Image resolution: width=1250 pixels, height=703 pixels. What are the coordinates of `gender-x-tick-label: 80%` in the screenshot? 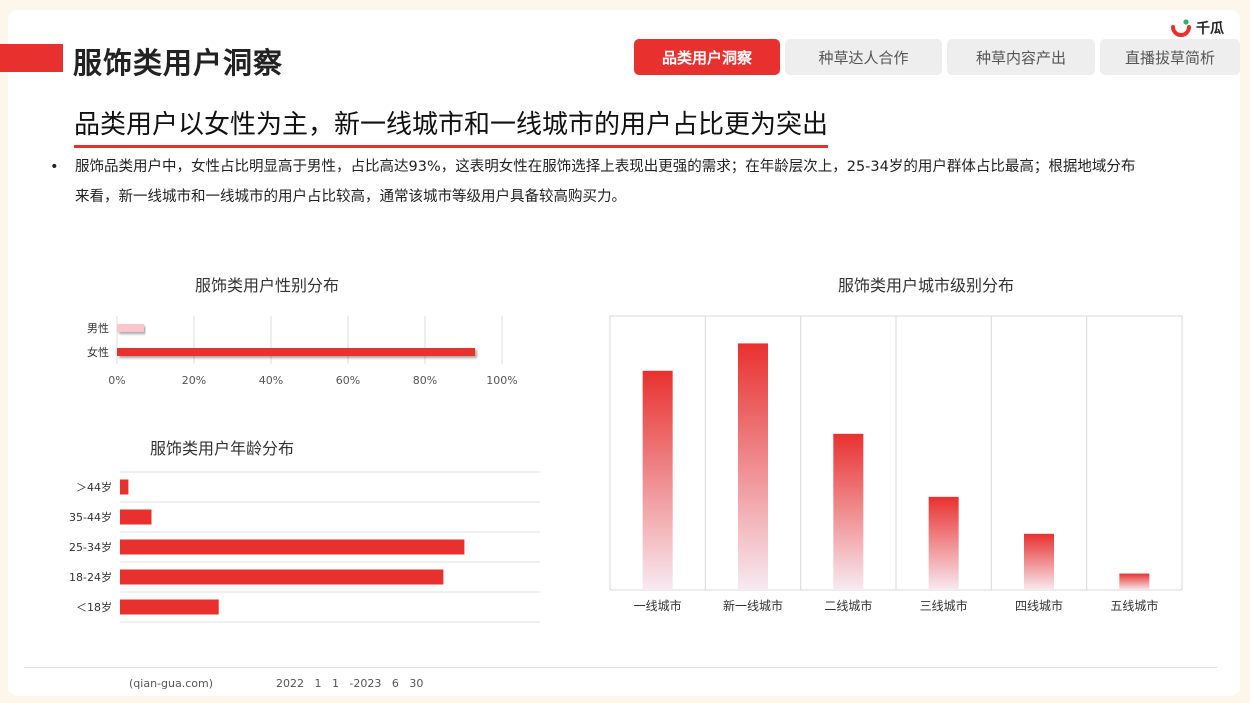 It's located at (425, 380).